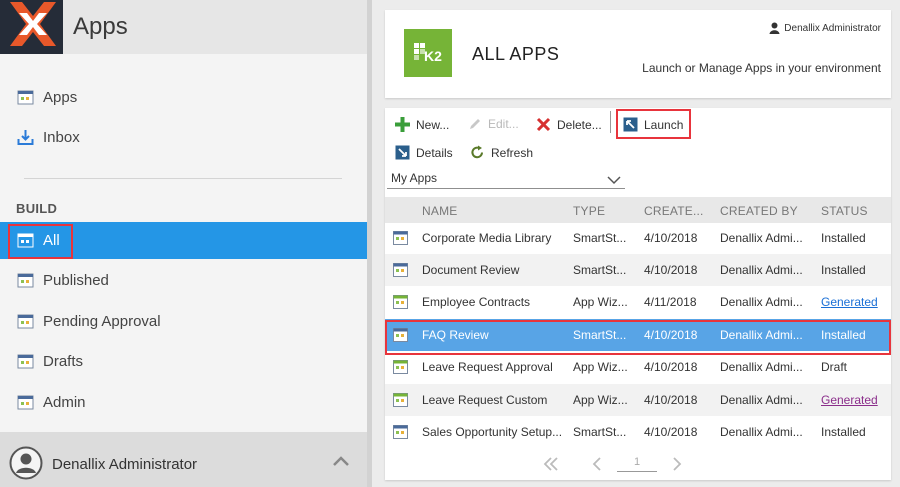  I want to click on k2-logo: K2, so click(428, 53).